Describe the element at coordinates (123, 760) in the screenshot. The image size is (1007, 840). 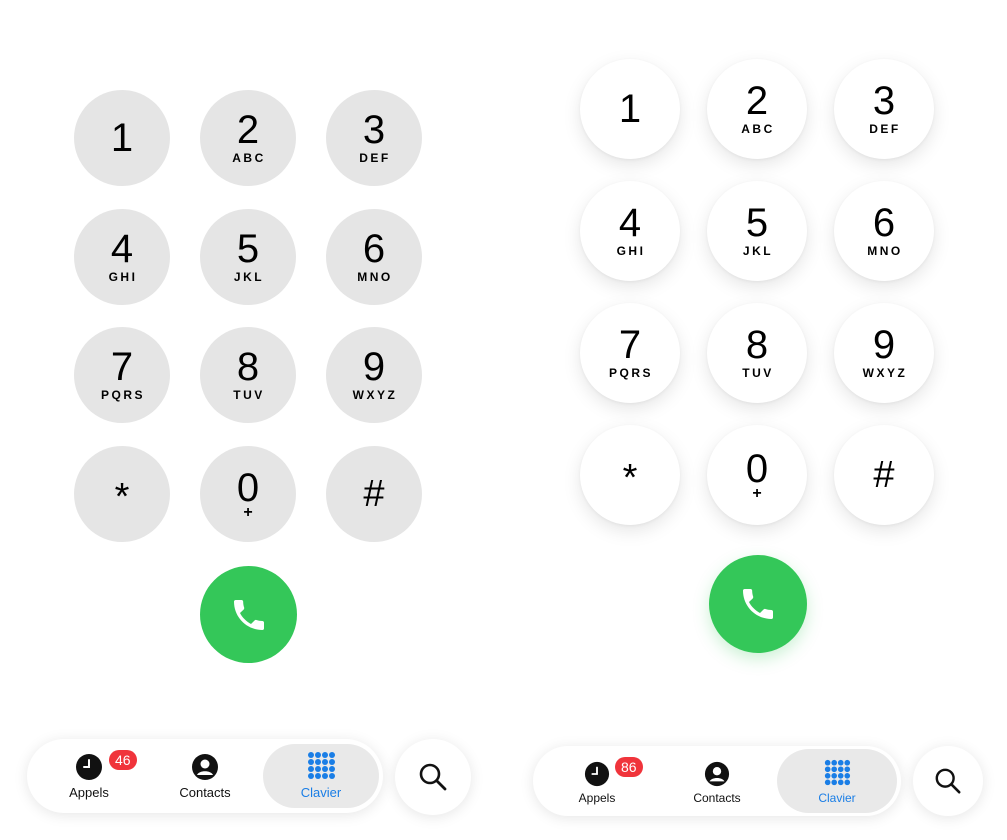
I see `missed-calls-badge: 46` at that location.